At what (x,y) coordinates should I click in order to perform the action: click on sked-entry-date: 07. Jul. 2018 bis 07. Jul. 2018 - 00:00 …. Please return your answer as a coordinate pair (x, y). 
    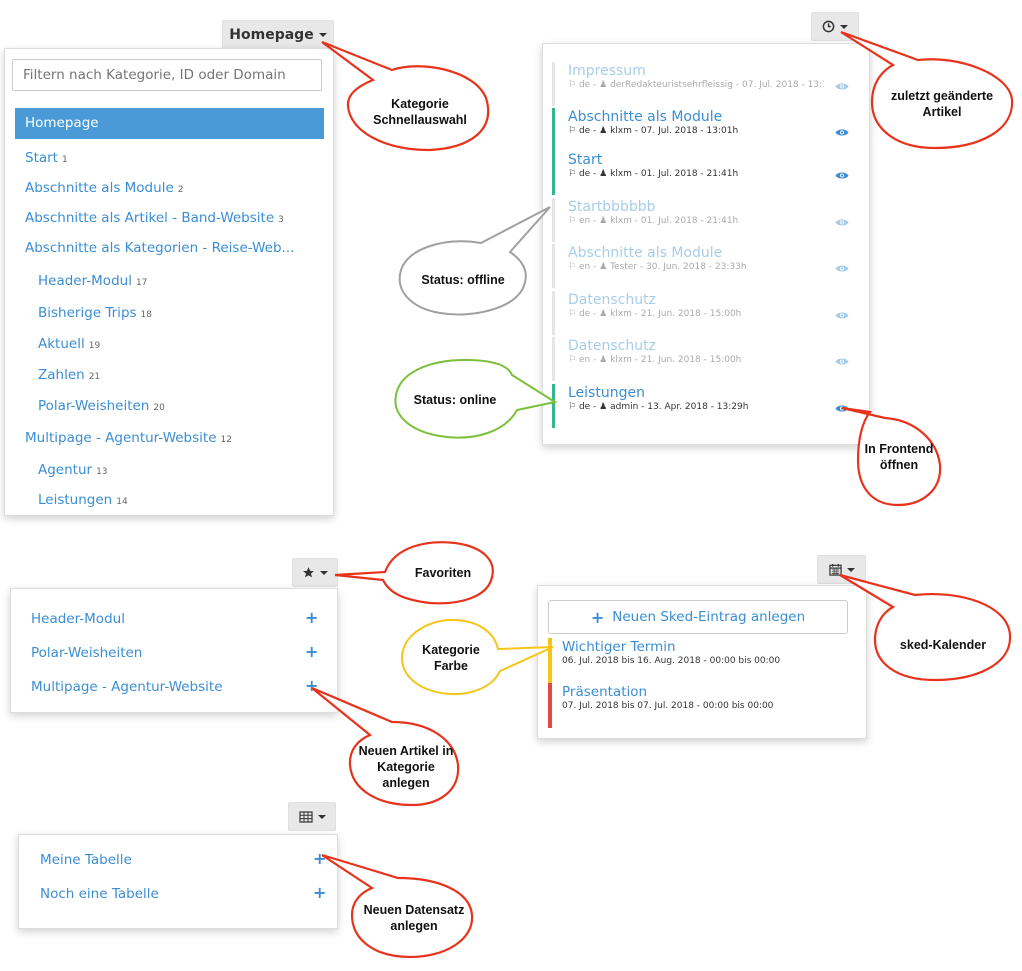
    Looking at the image, I should click on (668, 706).